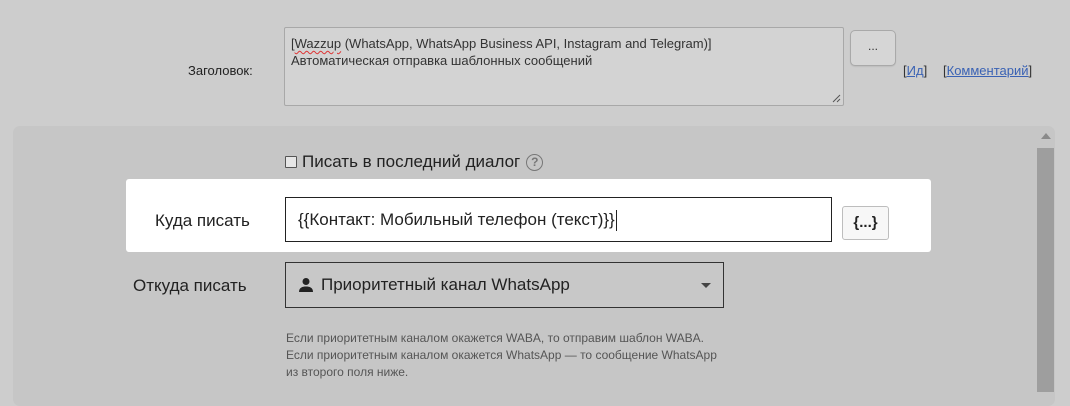  I want to click on last-dialog-label: Писать в последний диалог, so click(411, 161).